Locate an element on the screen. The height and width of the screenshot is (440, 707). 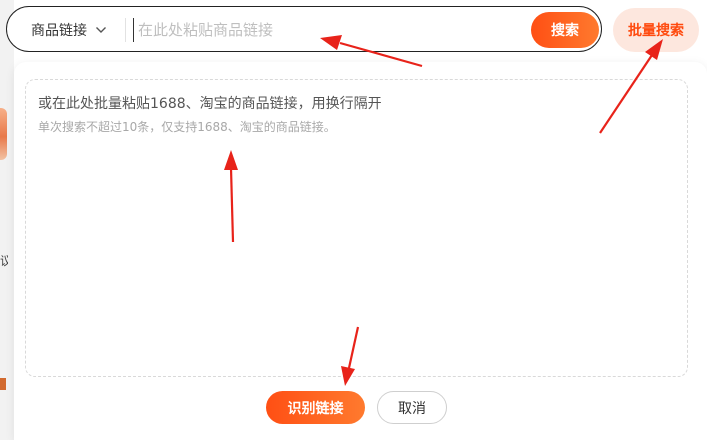
batch-links-hint: 单次搜索不超过10条，仅支持1688、淘宝的商品链接。 is located at coordinates (187, 127).